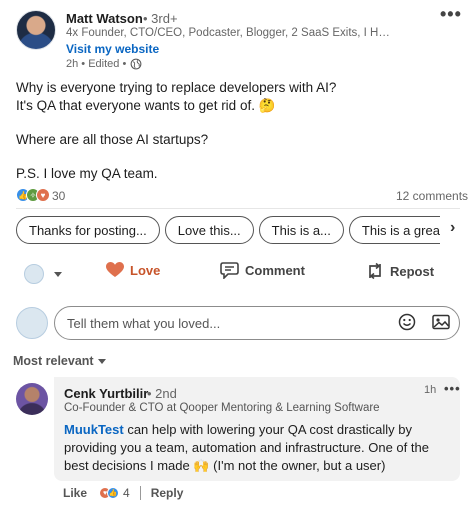 This screenshot has height=506, width=474. Describe the element at coordinates (94, 429) in the screenshot. I see `mention-link: MuukTest` at that location.